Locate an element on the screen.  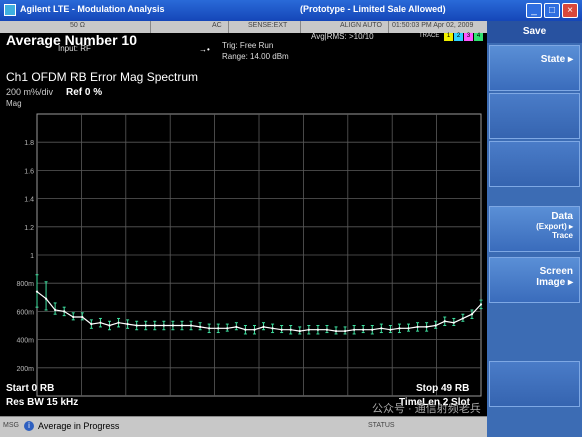
softkey-label: (Export) ▸ is located at coordinates (554, 226).